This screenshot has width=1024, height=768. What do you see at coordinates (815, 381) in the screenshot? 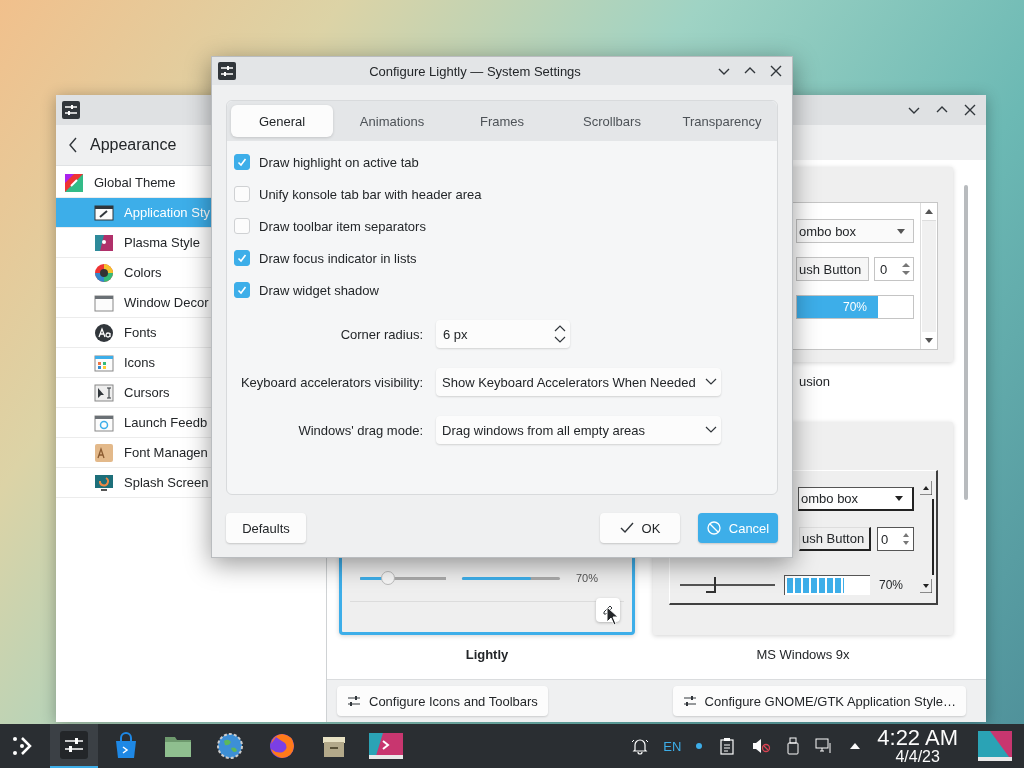
I see `style-name: usion` at bounding box center [815, 381].